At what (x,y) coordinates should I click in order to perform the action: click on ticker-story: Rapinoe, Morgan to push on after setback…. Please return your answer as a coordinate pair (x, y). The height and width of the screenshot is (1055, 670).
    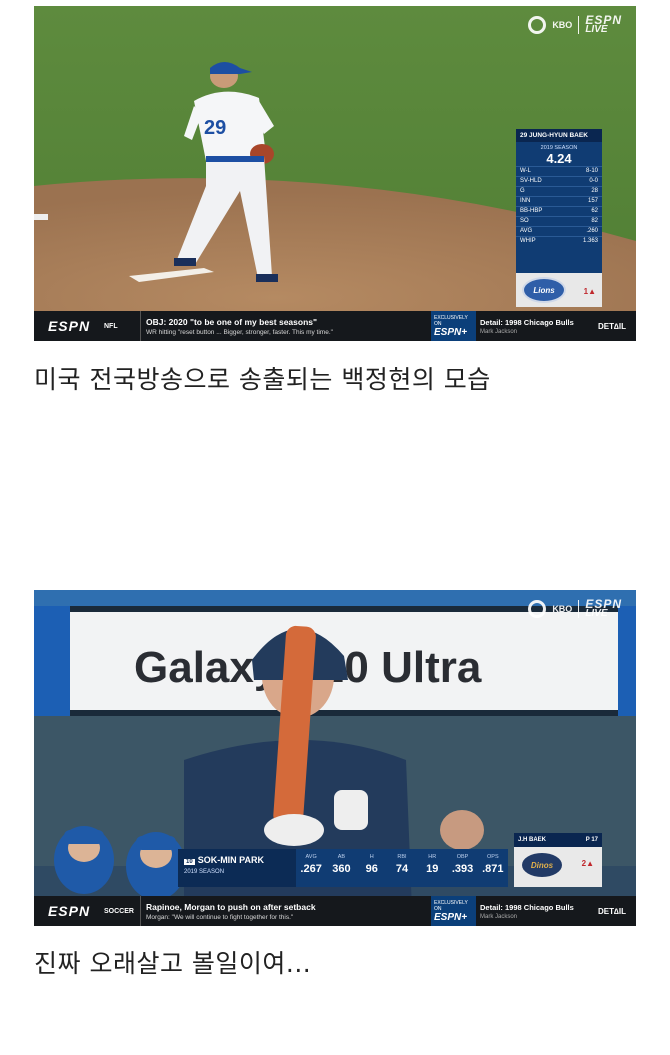
    Looking at the image, I should click on (285, 911).